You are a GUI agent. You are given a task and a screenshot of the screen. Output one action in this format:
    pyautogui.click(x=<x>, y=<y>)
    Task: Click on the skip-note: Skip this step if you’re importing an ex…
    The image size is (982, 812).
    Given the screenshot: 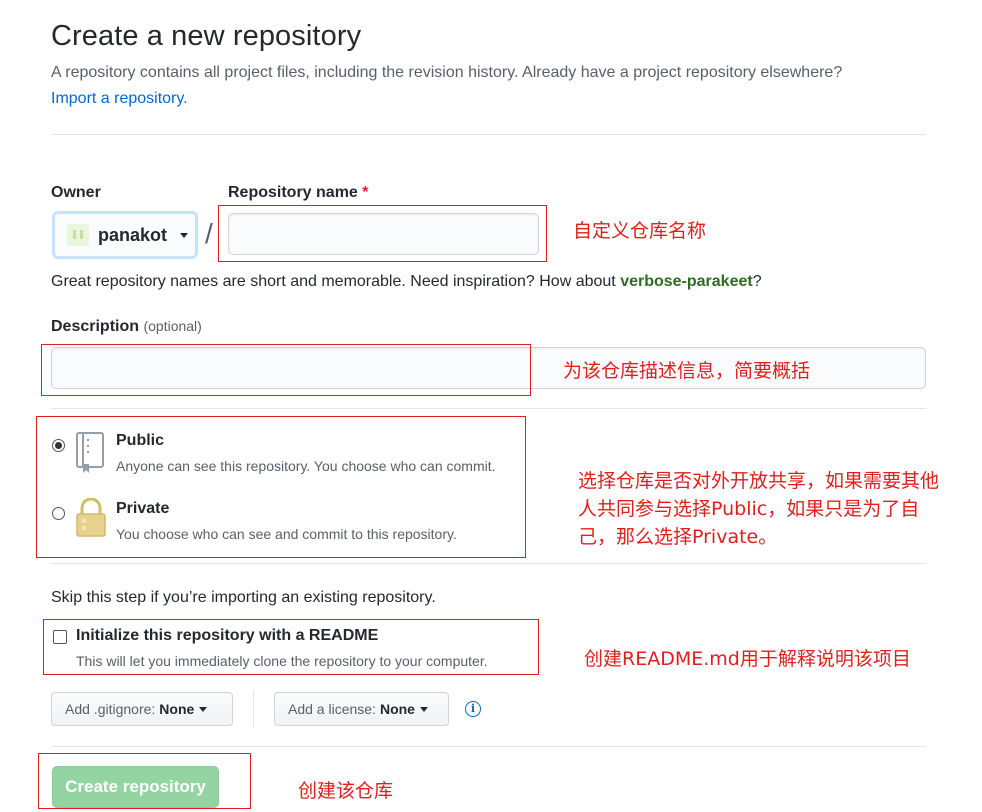 What is the action you would take?
    pyautogui.click(x=243, y=597)
    